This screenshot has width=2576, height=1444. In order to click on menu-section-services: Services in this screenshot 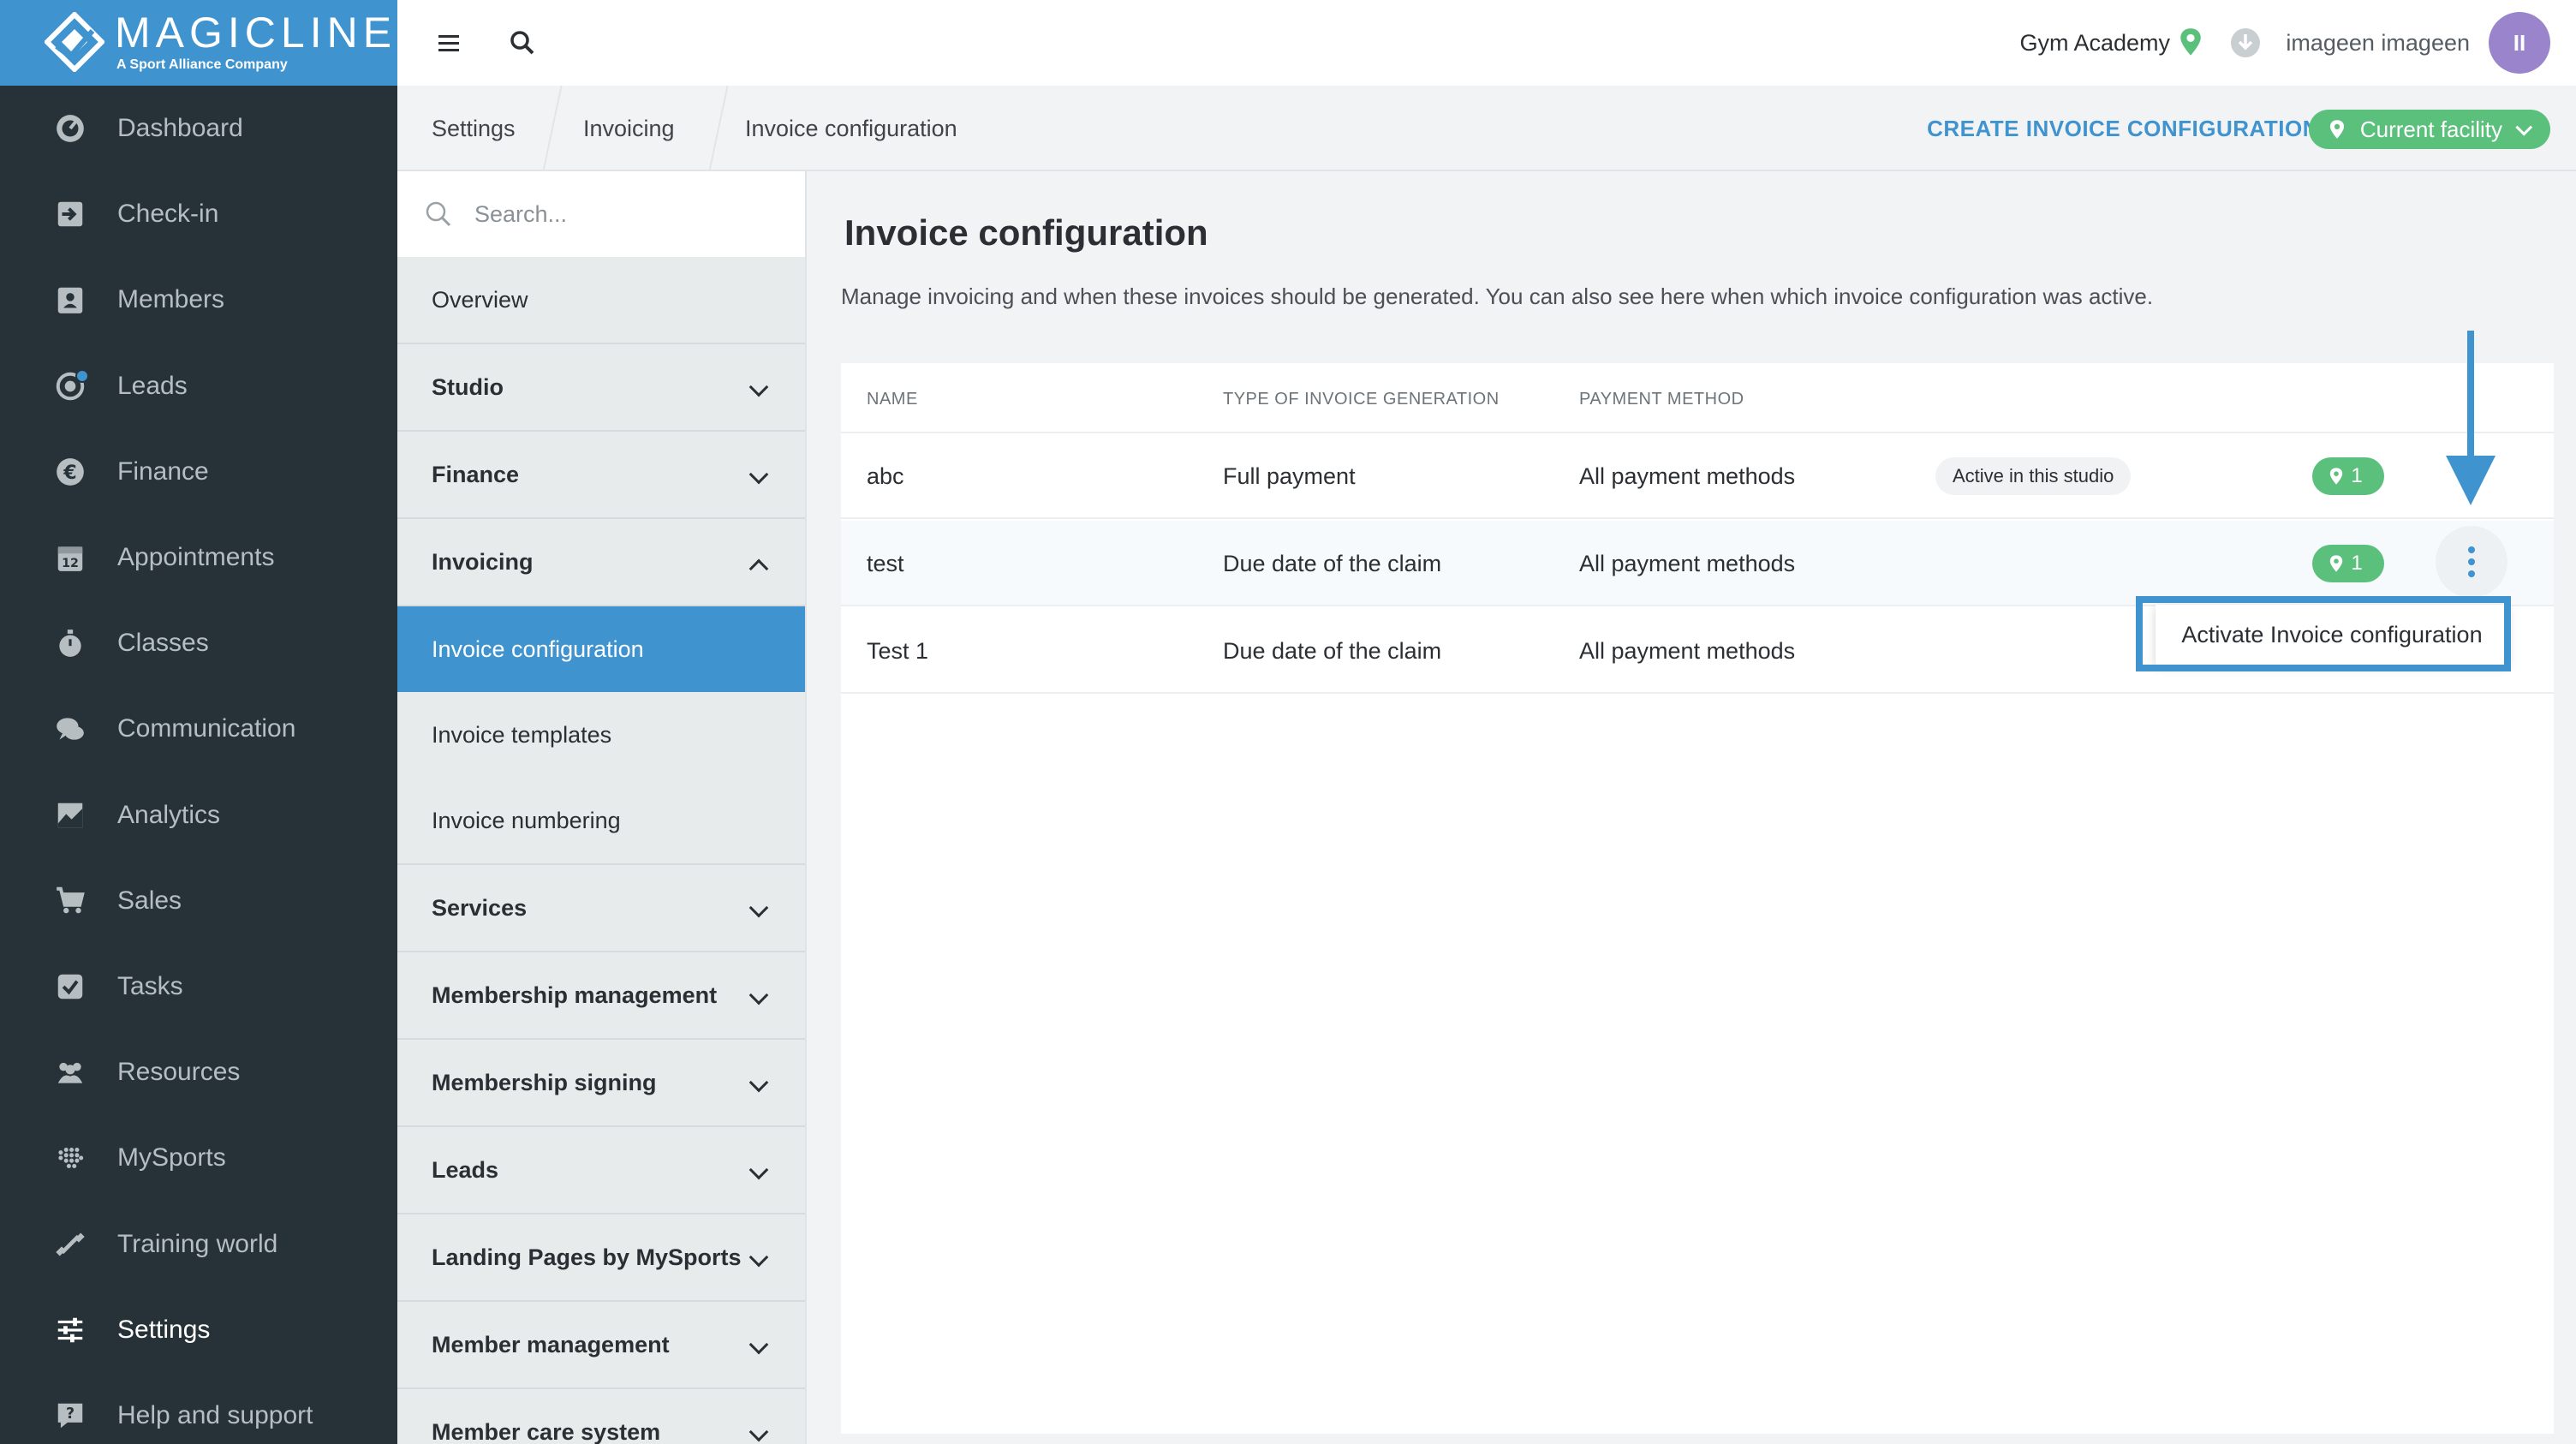, I will do `click(601, 909)`.